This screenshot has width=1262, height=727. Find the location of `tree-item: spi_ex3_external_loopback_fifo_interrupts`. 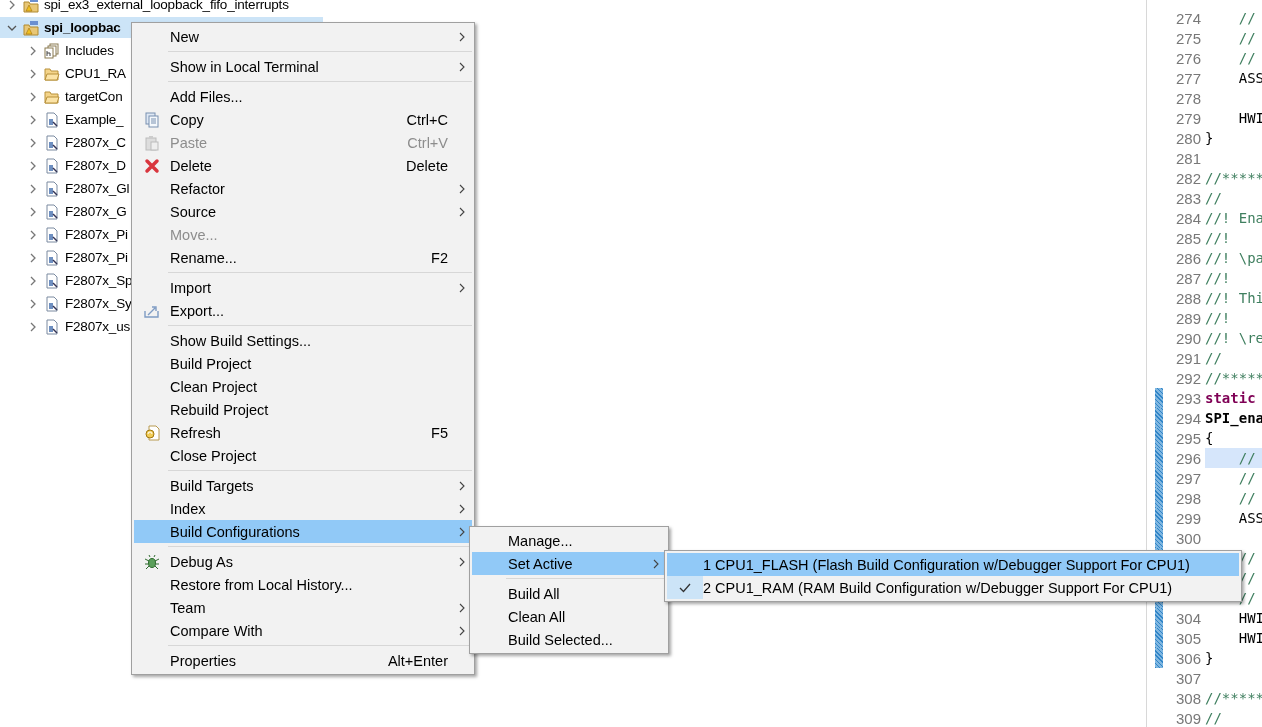

tree-item: spi_ex3_external_loopback_fifo_interrupts is located at coordinates (166, 6).